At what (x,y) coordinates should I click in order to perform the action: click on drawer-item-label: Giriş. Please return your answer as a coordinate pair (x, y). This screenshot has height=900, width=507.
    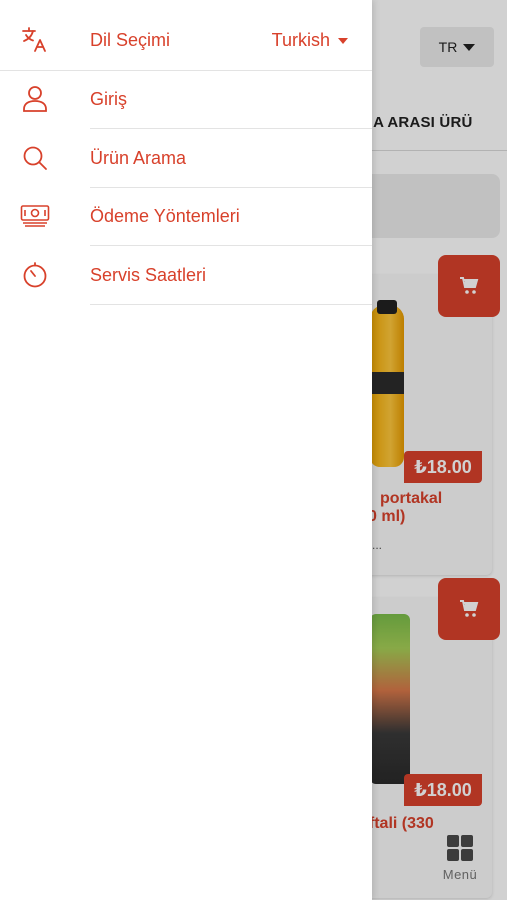
    Looking at the image, I should click on (108, 98).